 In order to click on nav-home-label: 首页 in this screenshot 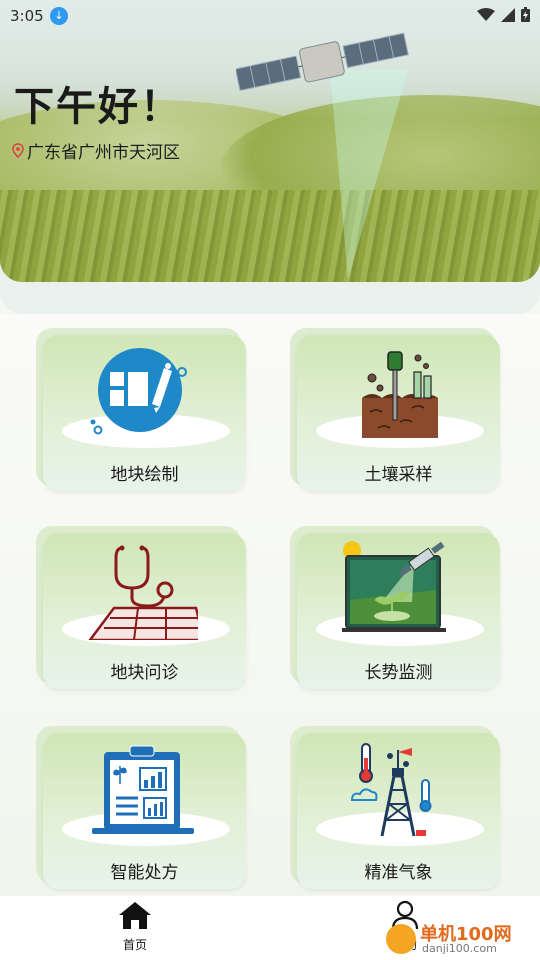, I will do `click(134, 945)`.